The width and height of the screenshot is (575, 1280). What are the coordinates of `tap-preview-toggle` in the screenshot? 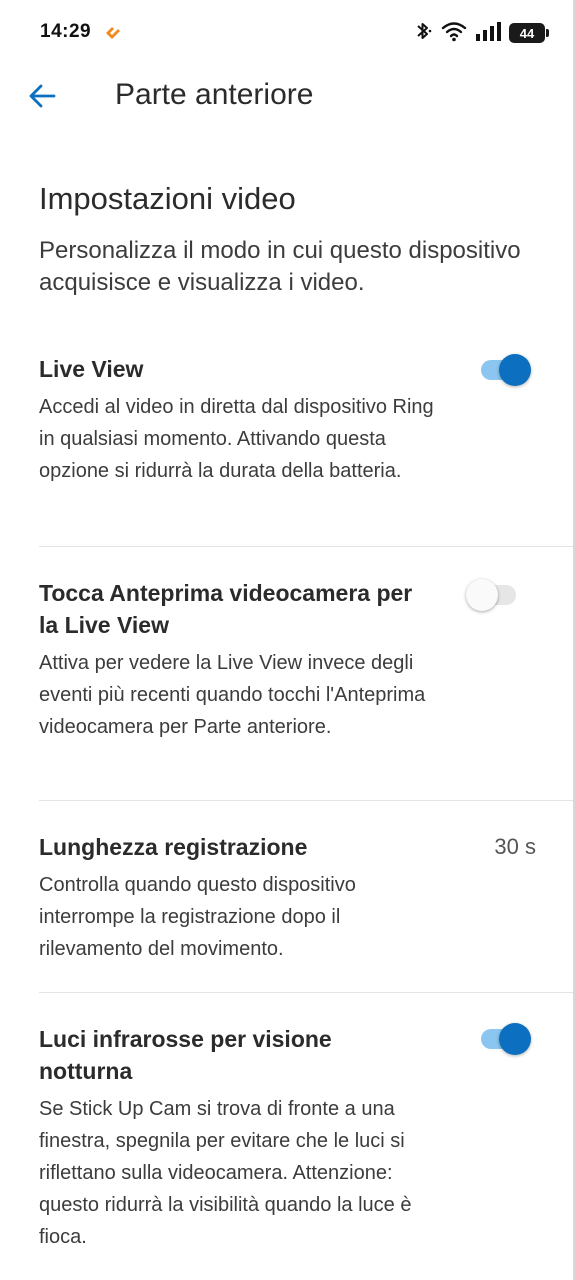 It's located at (493, 595).